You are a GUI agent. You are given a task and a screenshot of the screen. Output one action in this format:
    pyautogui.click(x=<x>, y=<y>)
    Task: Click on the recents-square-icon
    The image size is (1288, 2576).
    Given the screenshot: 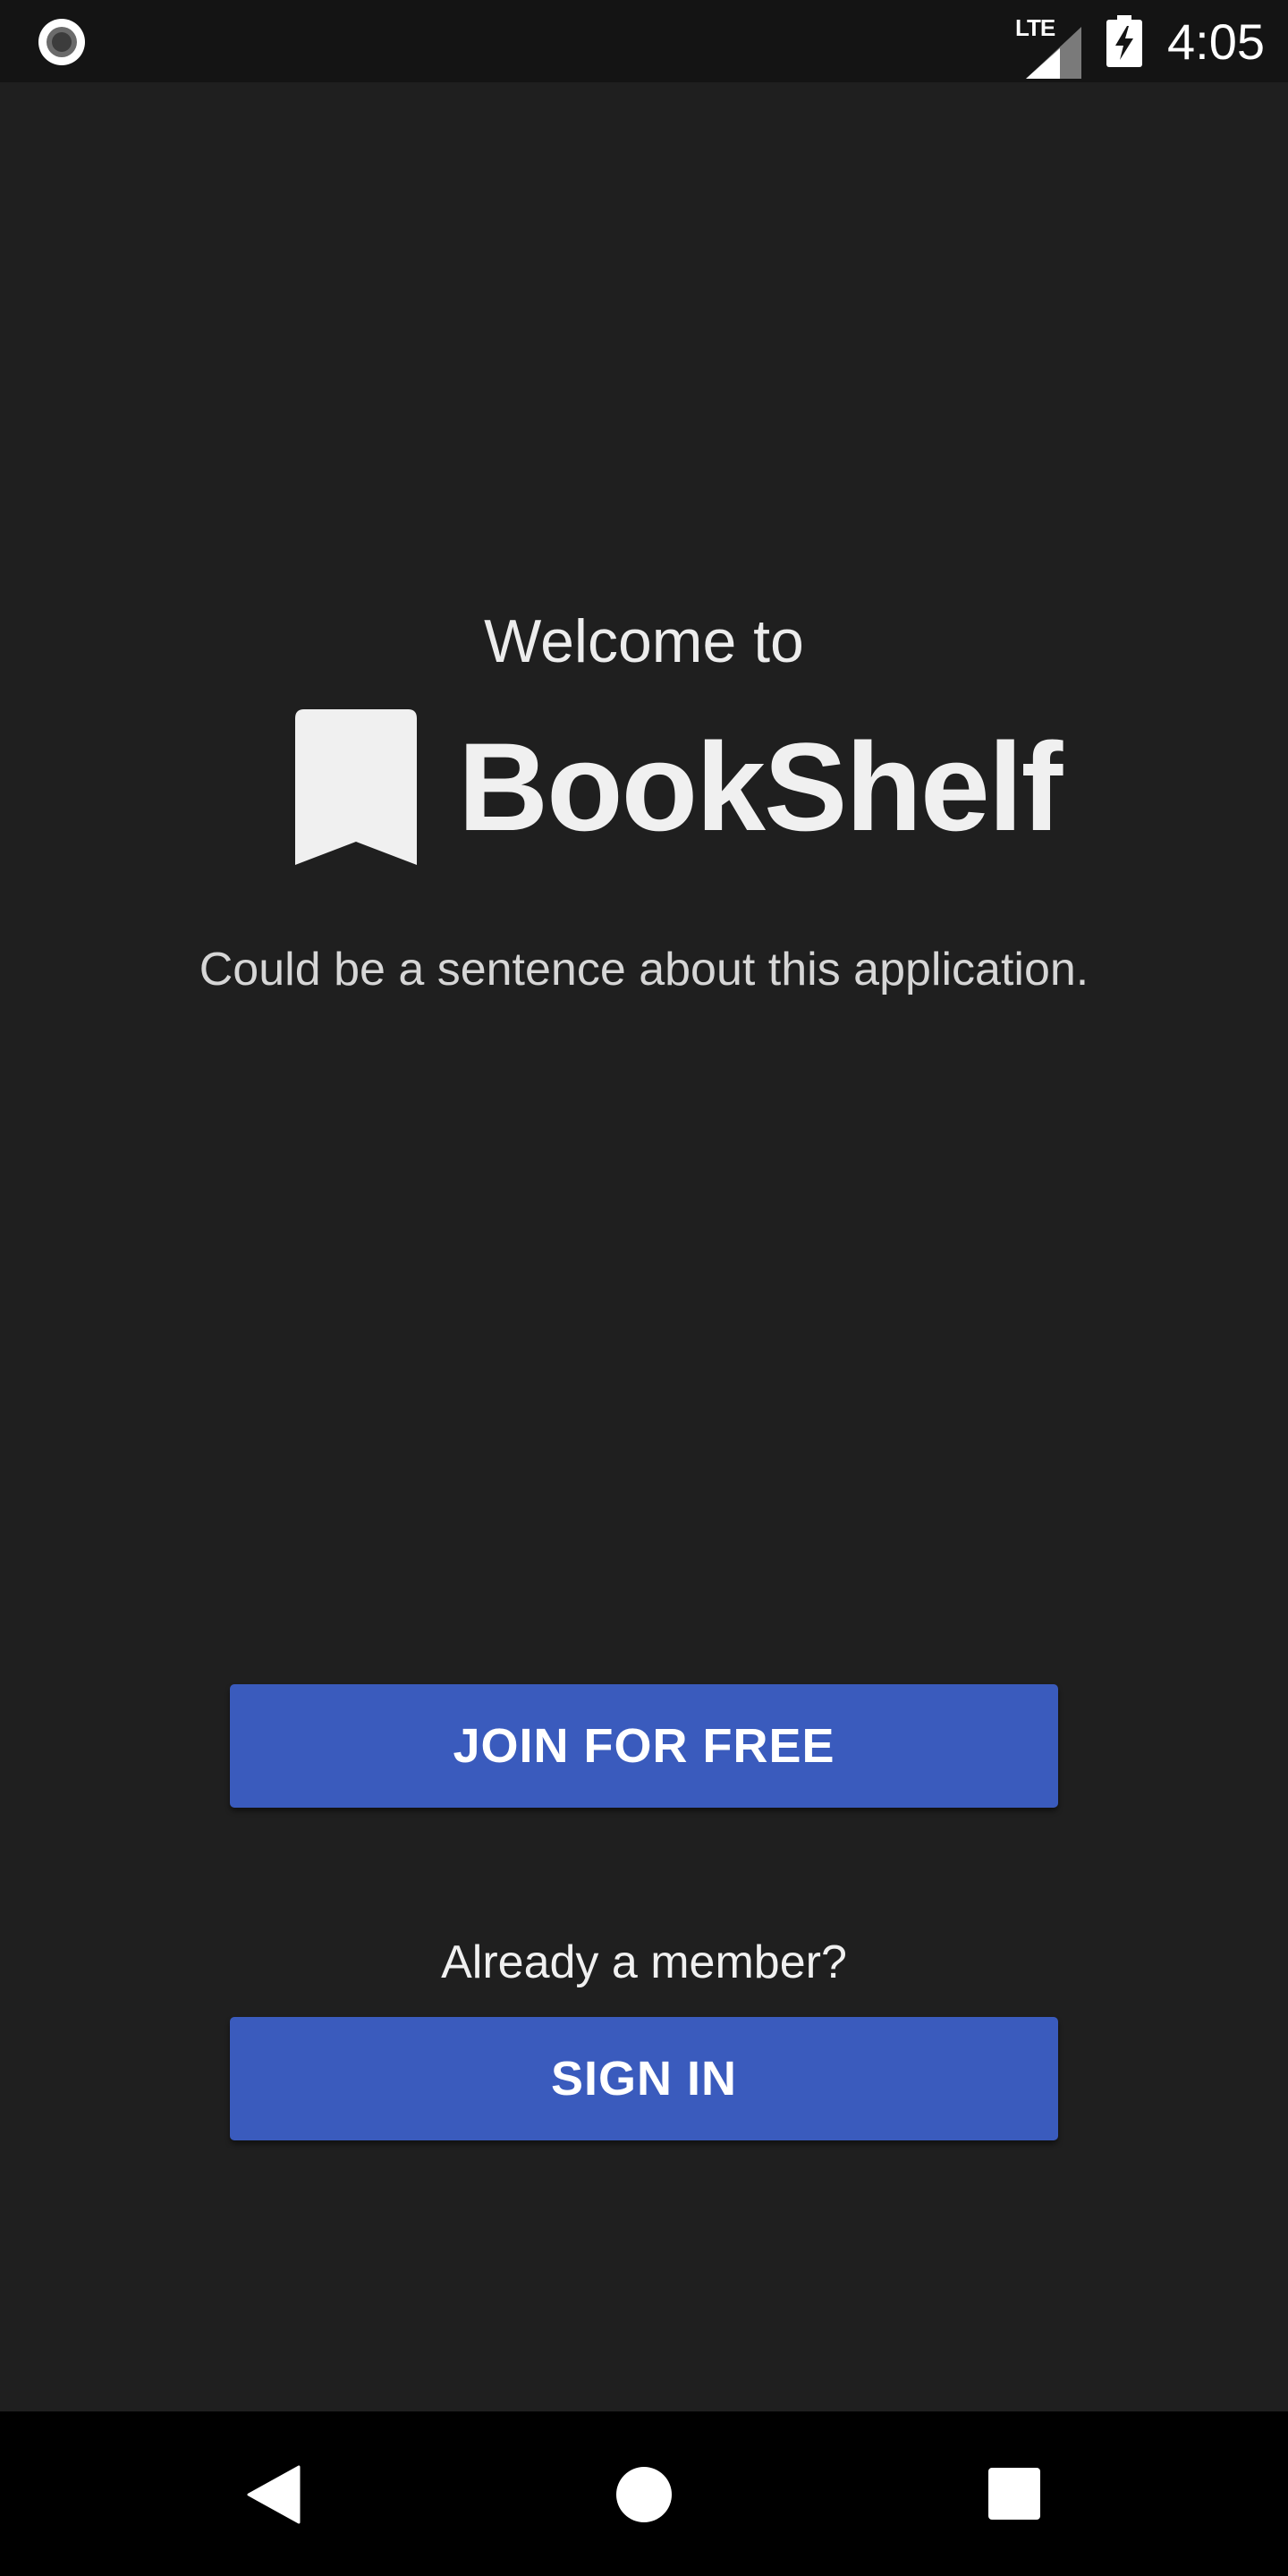 What is the action you would take?
    pyautogui.click(x=1014, y=2494)
    